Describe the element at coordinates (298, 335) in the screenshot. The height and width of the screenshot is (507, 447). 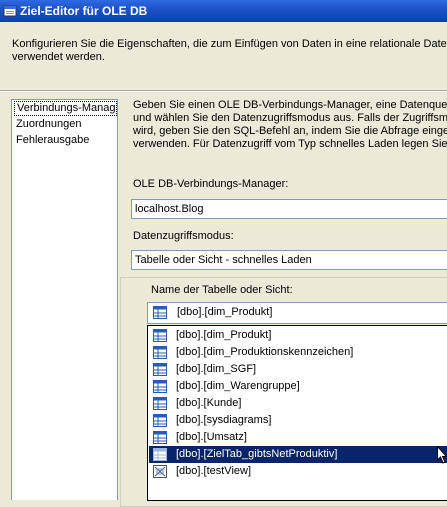
I see `dropdown-item: [dbo].[dim_Produkt]` at that location.